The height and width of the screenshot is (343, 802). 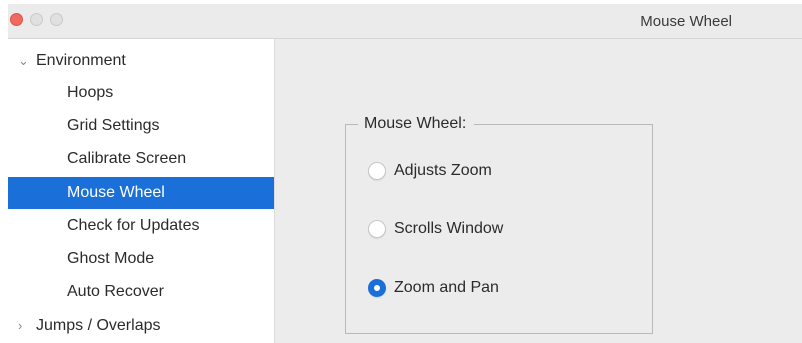 What do you see at coordinates (116, 192) in the screenshot?
I see `sidebar-item-label: Mouse Wheel` at bounding box center [116, 192].